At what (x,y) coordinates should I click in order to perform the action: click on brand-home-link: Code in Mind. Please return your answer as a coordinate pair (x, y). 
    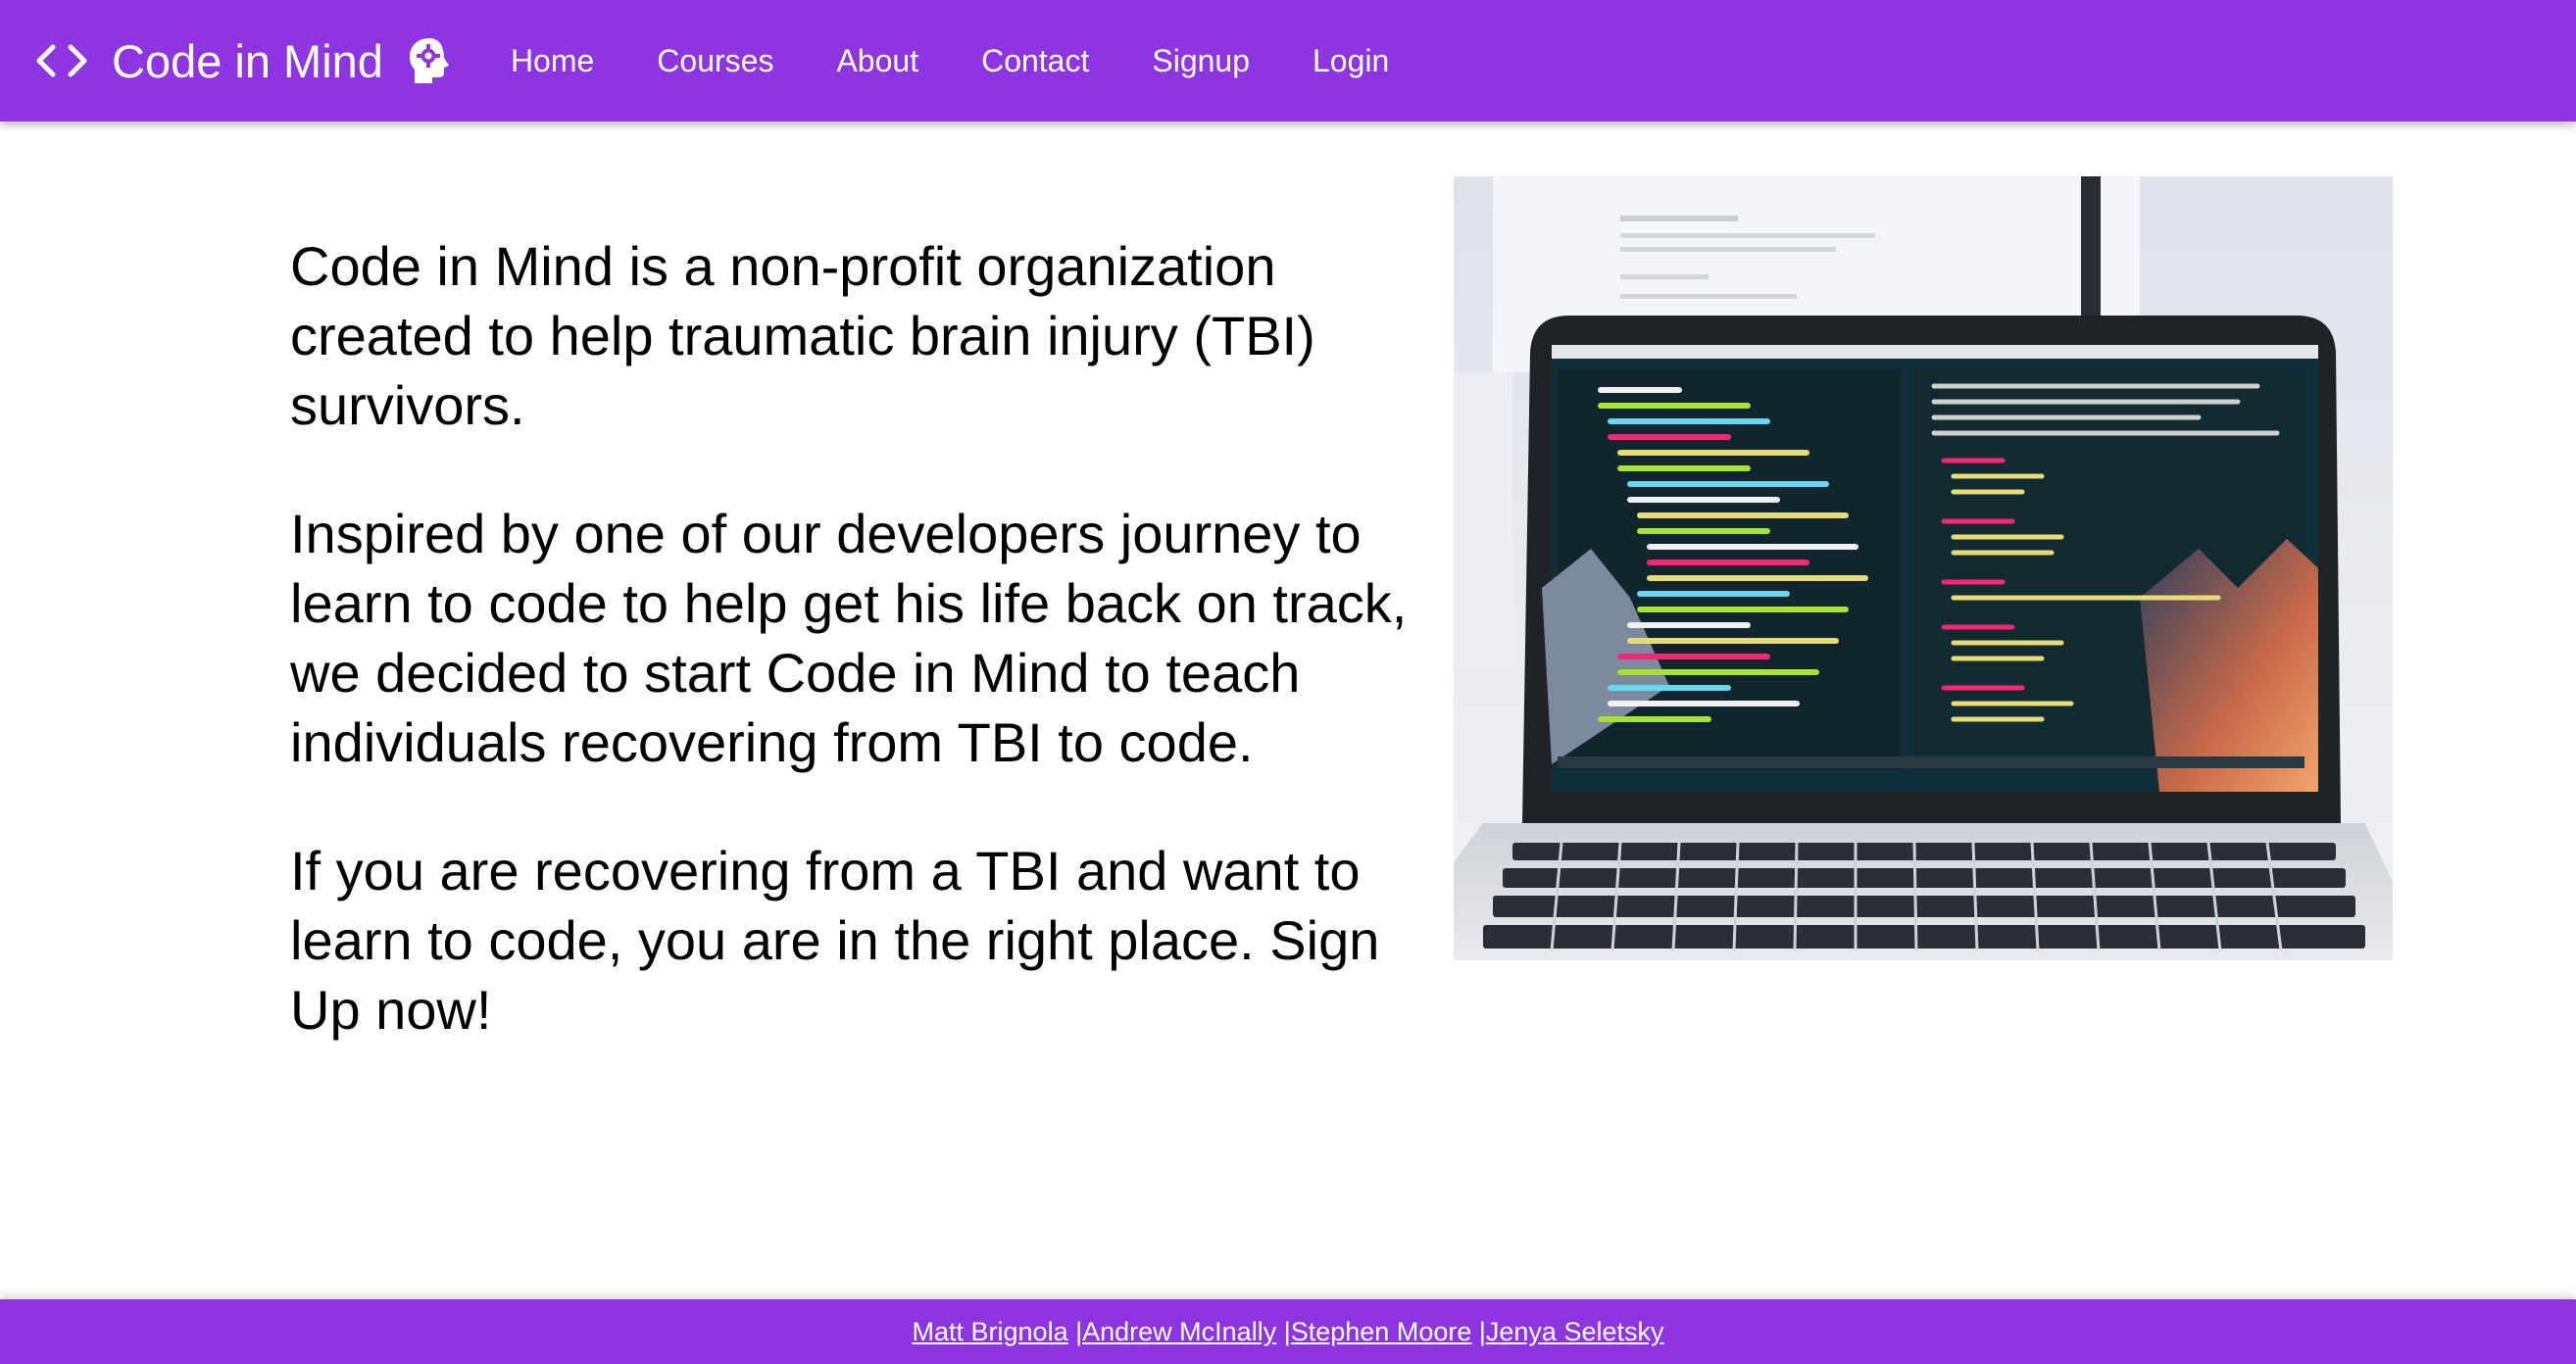
    Looking at the image, I should click on (242, 61).